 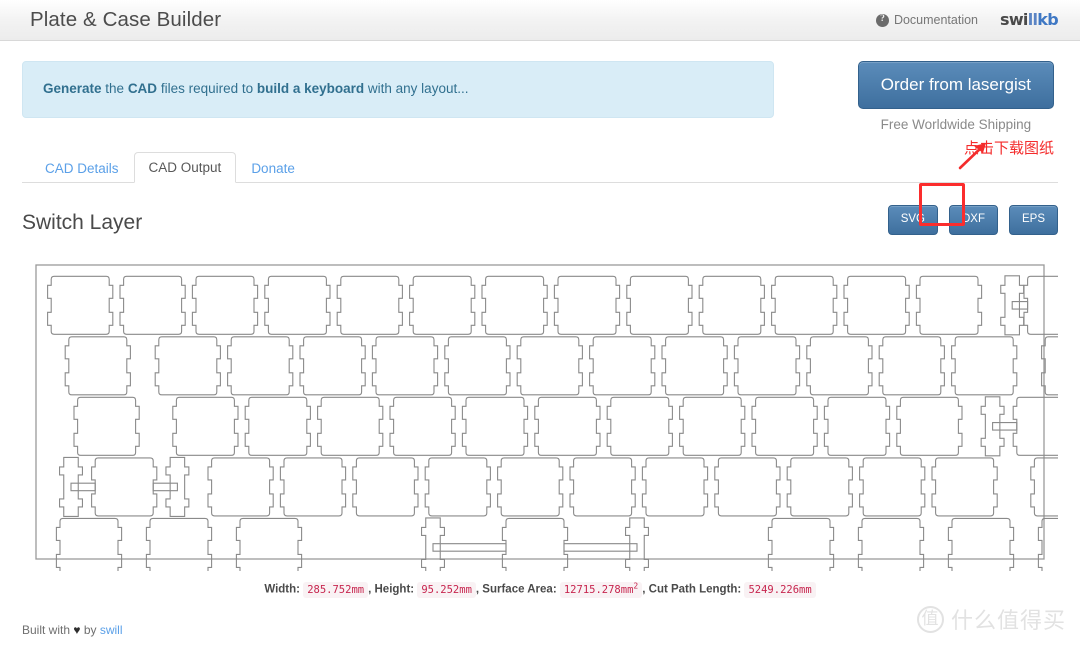 What do you see at coordinates (912, 220) in the screenshot?
I see `download-svg-button: SVG` at bounding box center [912, 220].